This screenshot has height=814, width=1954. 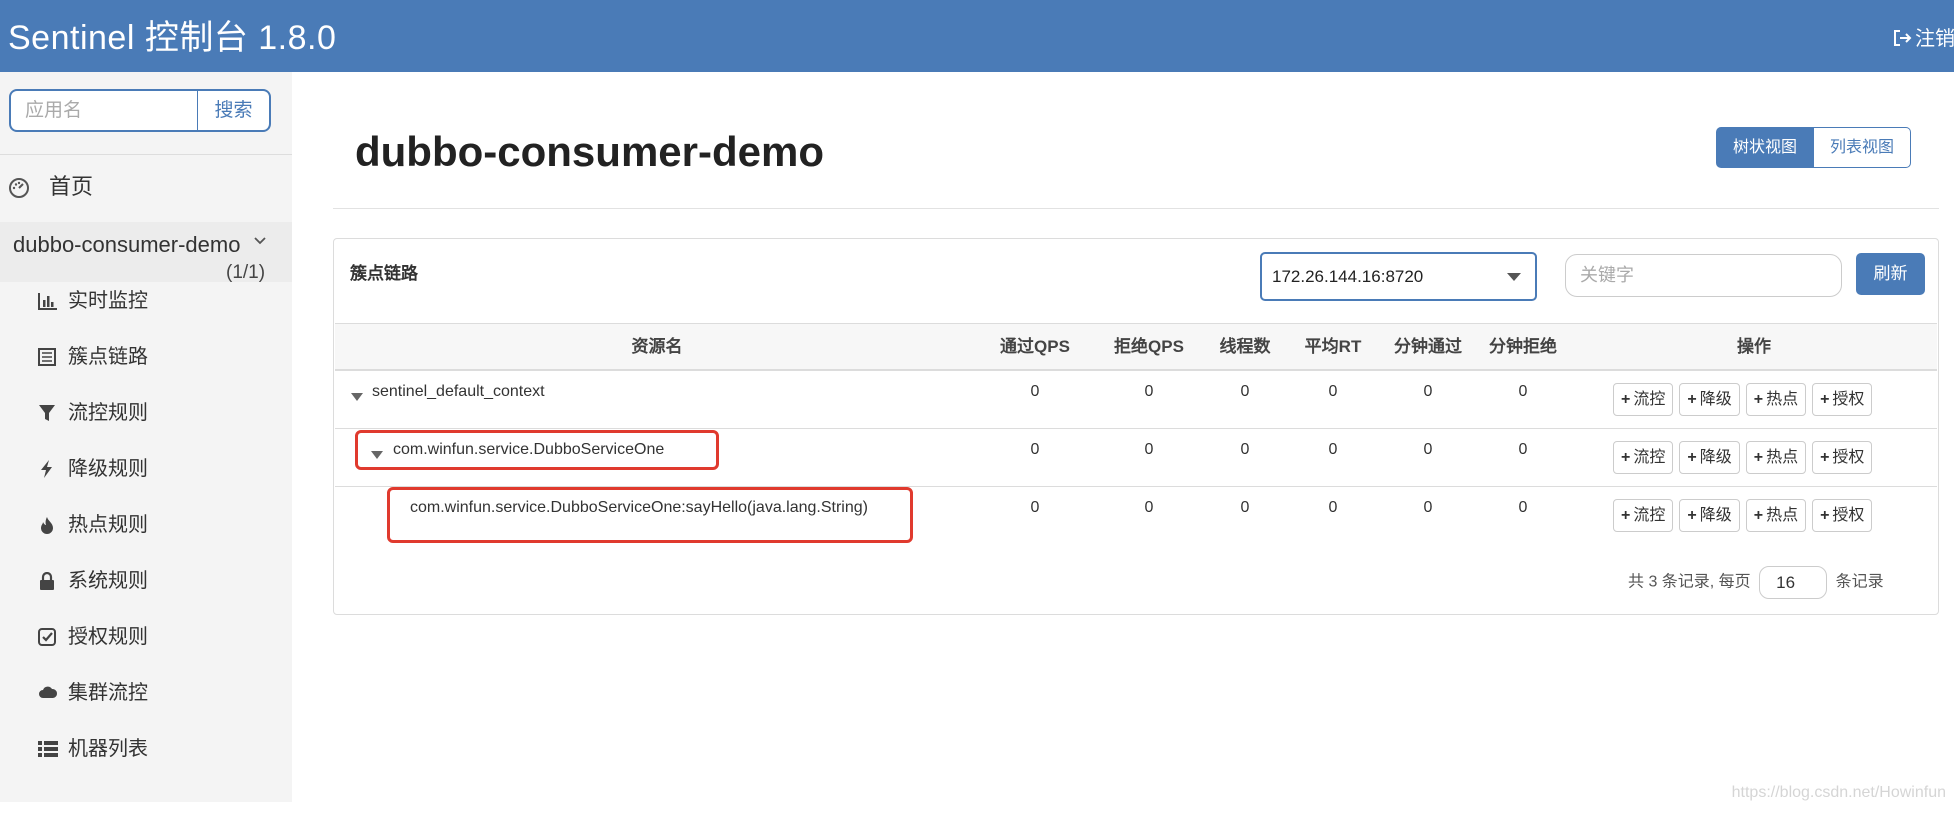 I want to click on sidebar-item-cluster-flow: 集群流控, so click(x=146, y=693).